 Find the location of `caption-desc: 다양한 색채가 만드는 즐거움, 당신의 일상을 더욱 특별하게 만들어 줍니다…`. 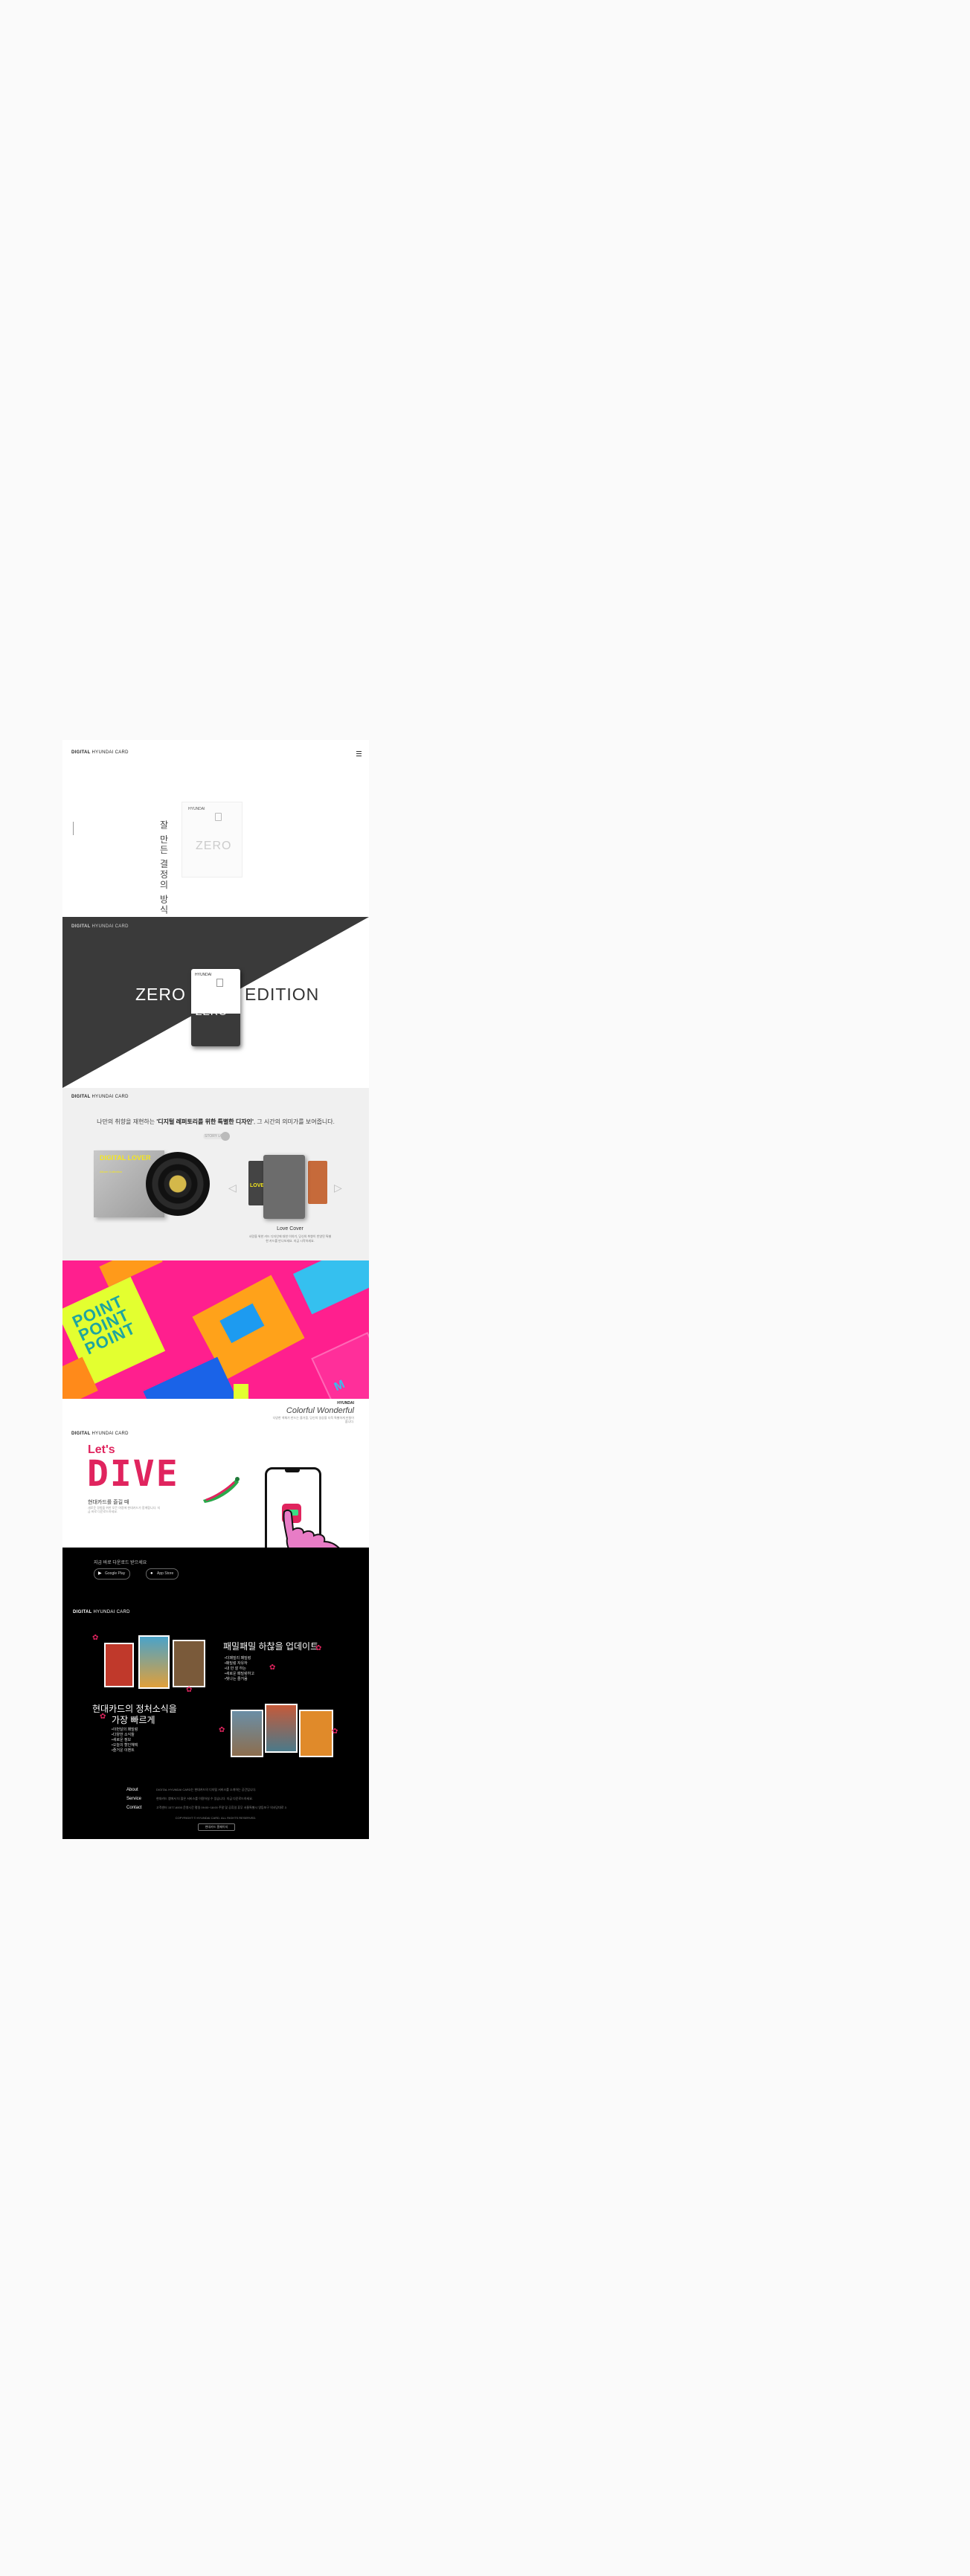

caption-desc: 다양한 색채가 만드는 즐거움, 당신의 일상을 더욱 특별하게 만들어 줍니다… is located at coordinates (313, 1419).